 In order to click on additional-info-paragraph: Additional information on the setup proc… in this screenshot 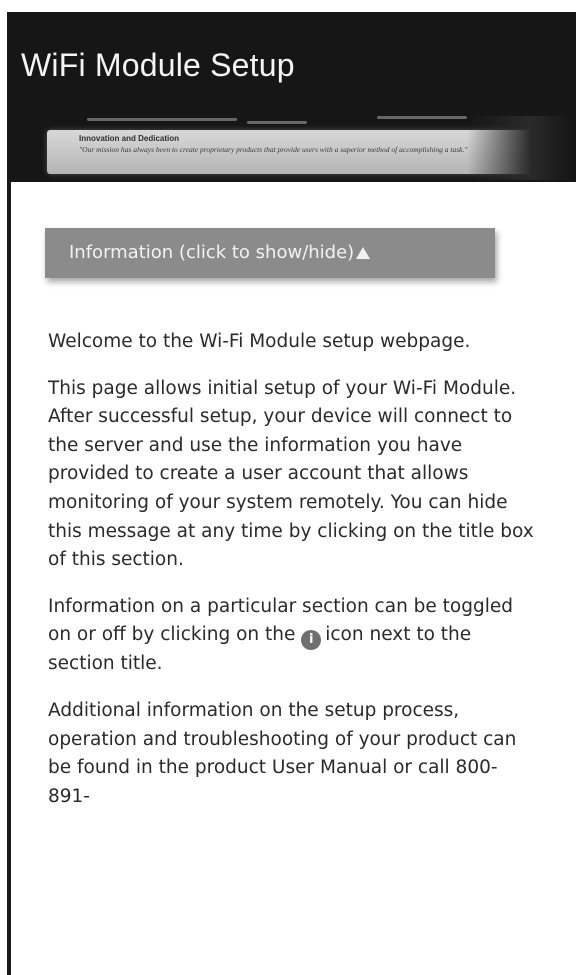, I will do `click(282, 753)`.